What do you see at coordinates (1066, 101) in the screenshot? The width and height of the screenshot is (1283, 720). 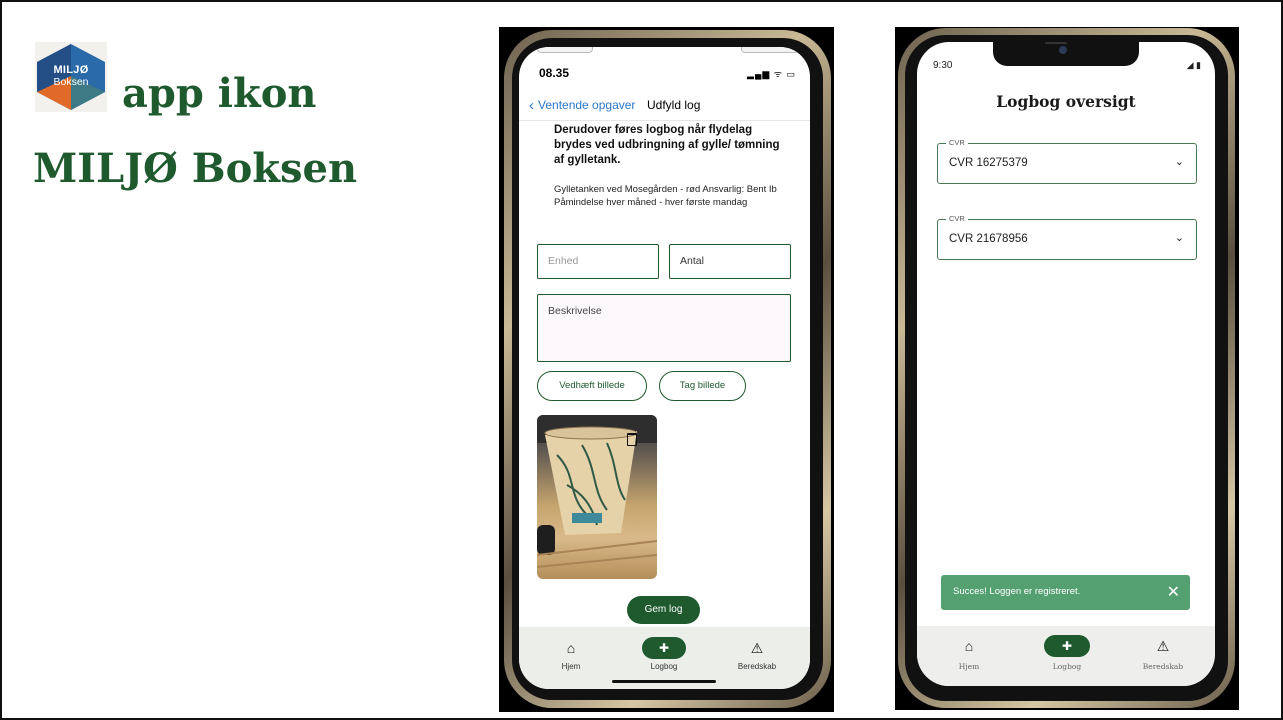 I see `page-title: Logbog oversigt` at bounding box center [1066, 101].